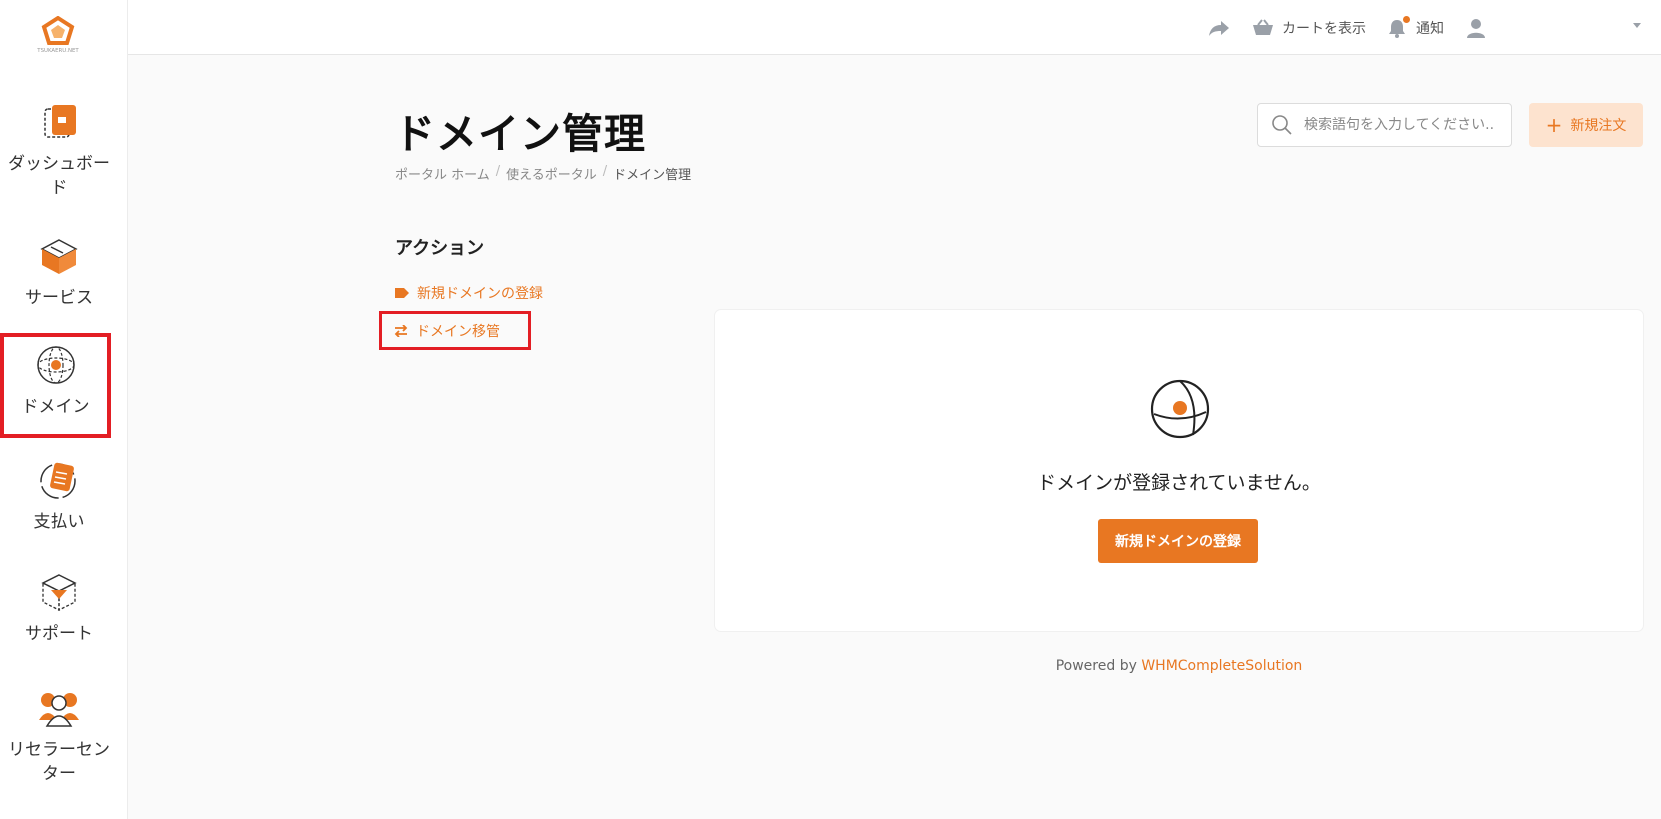 This screenshot has height=819, width=1661. I want to click on view-cart-link: カートを表示, so click(1309, 28).